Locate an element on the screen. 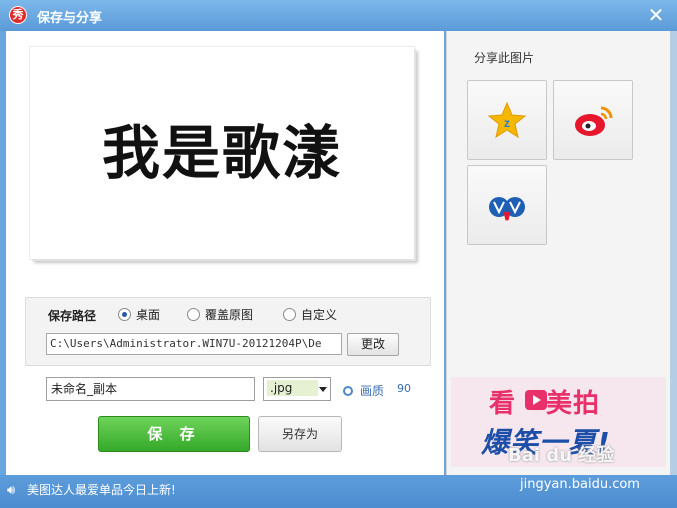 This screenshot has width=677, height=508. chevron-down-icon is located at coordinates (323, 389).